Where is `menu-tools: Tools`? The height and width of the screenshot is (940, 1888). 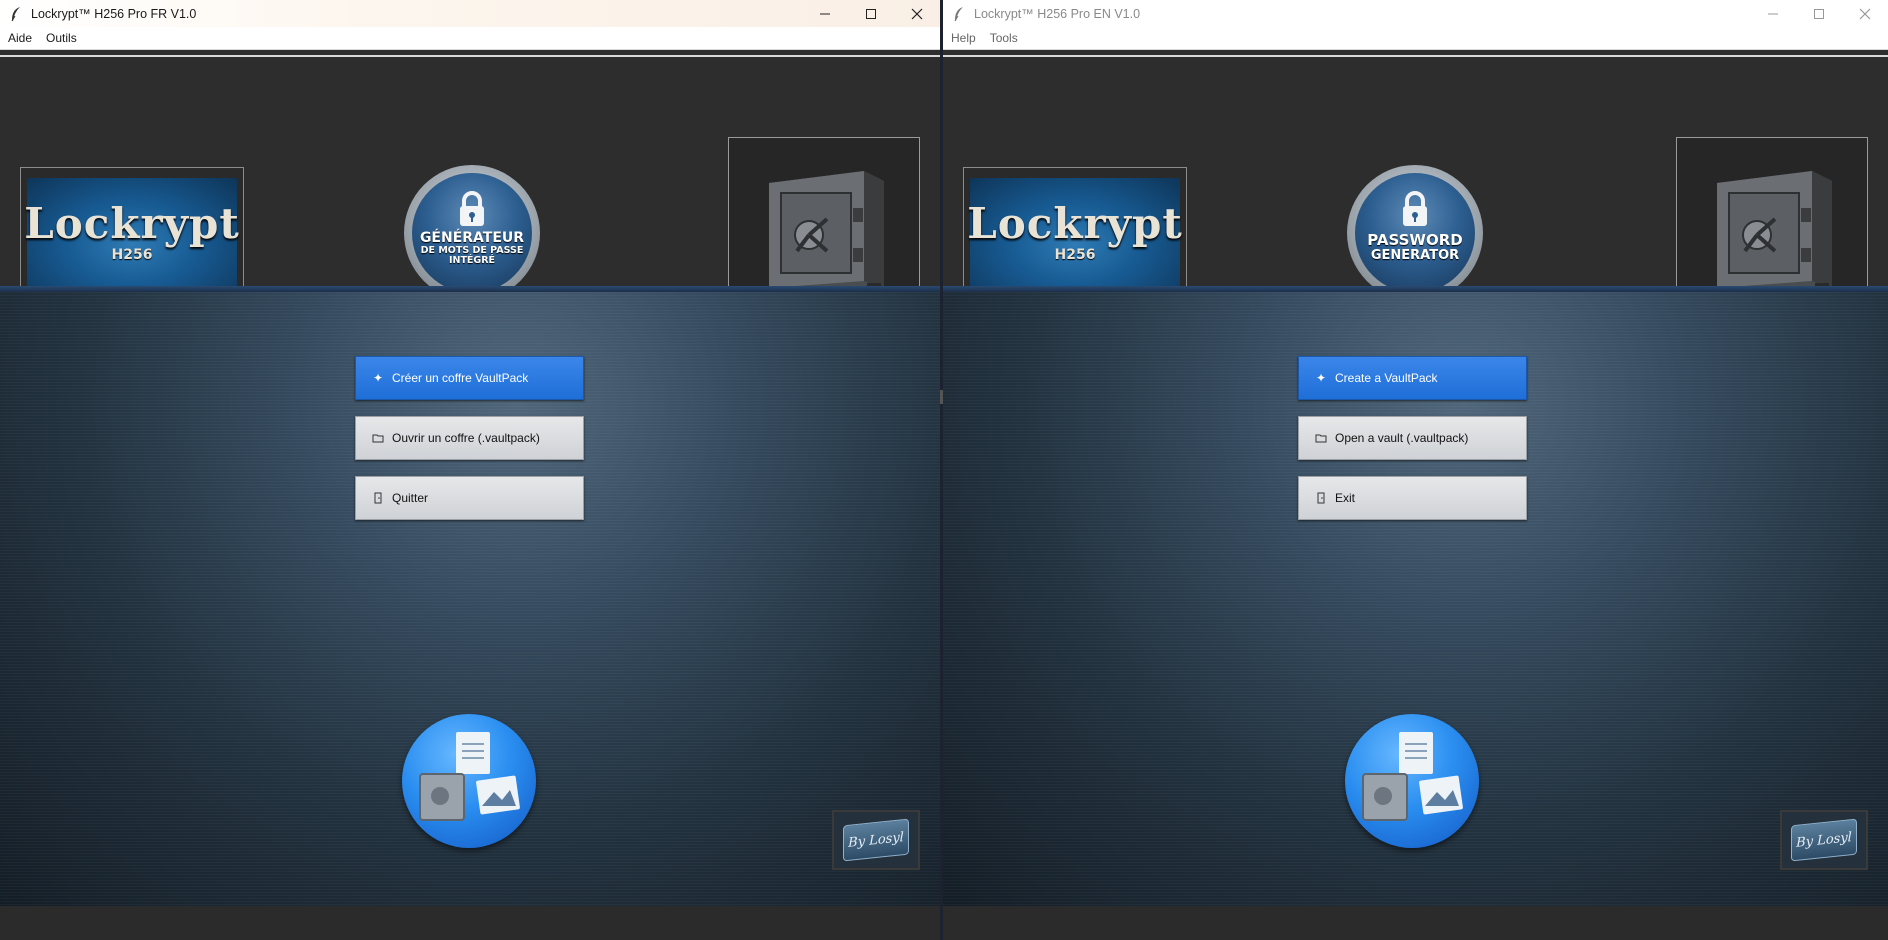
menu-tools: Tools is located at coordinates (1004, 38).